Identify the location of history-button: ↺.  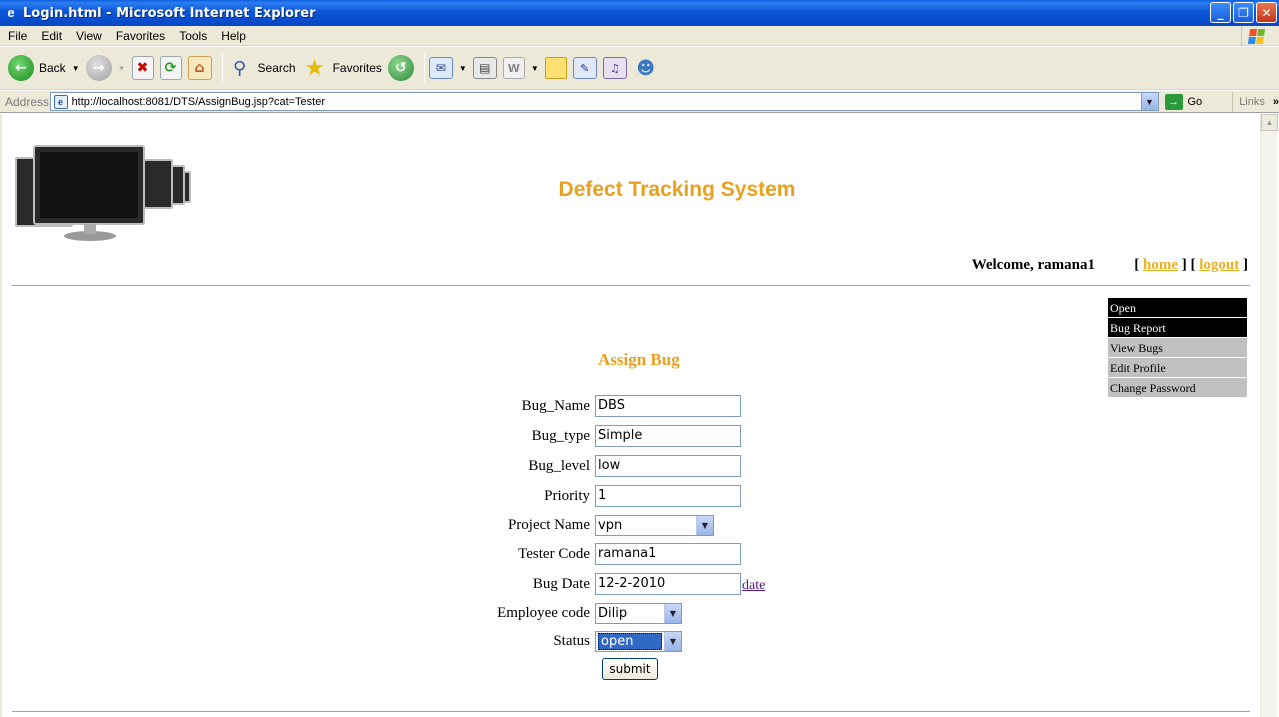
(400, 68).